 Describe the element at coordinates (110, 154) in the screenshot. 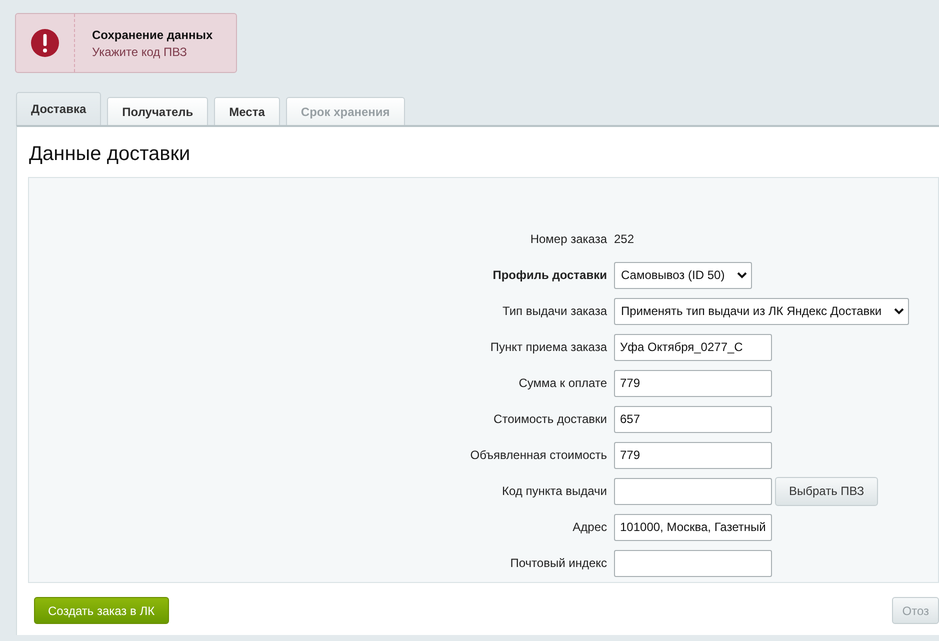

I see `section-title: Данные доставки` at that location.